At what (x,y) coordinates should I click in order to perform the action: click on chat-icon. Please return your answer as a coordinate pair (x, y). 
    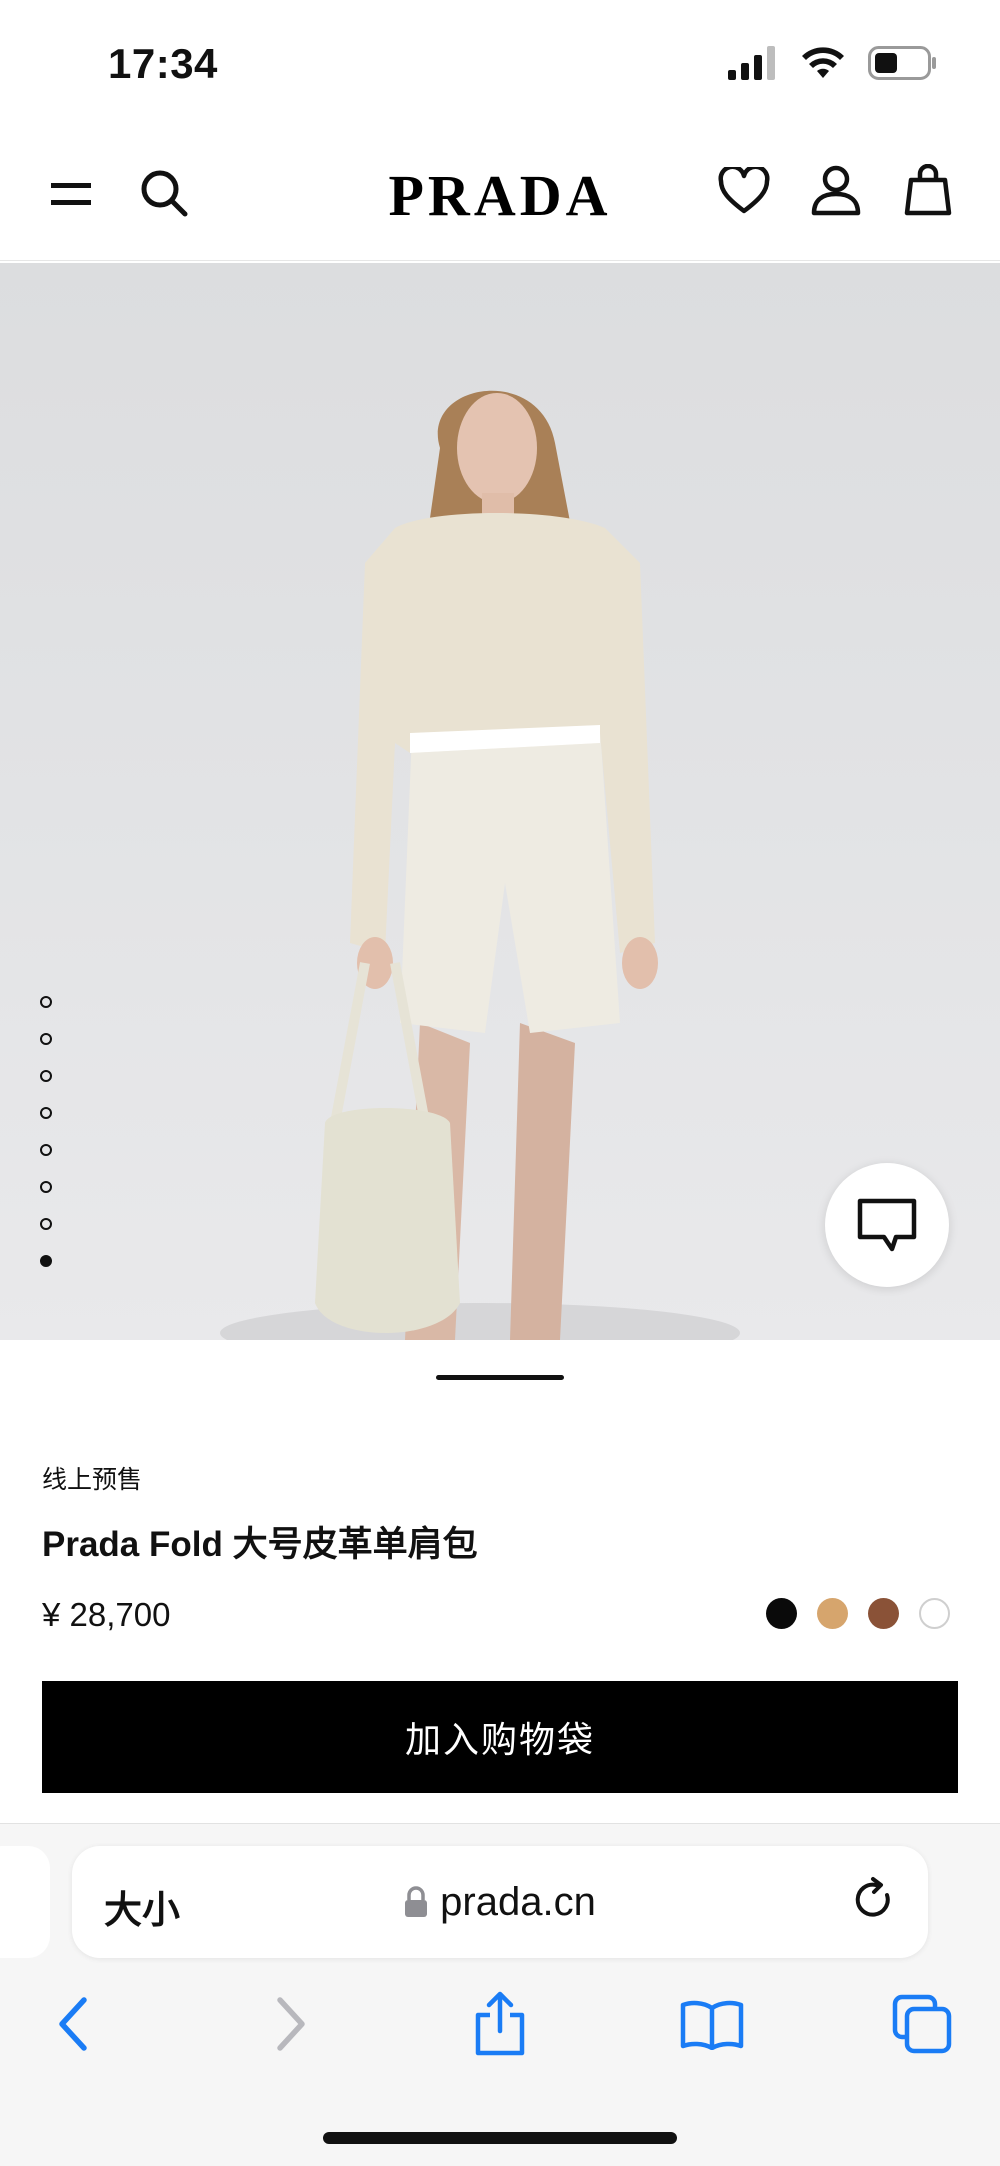
    Looking at the image, I should click on (887, 1225).